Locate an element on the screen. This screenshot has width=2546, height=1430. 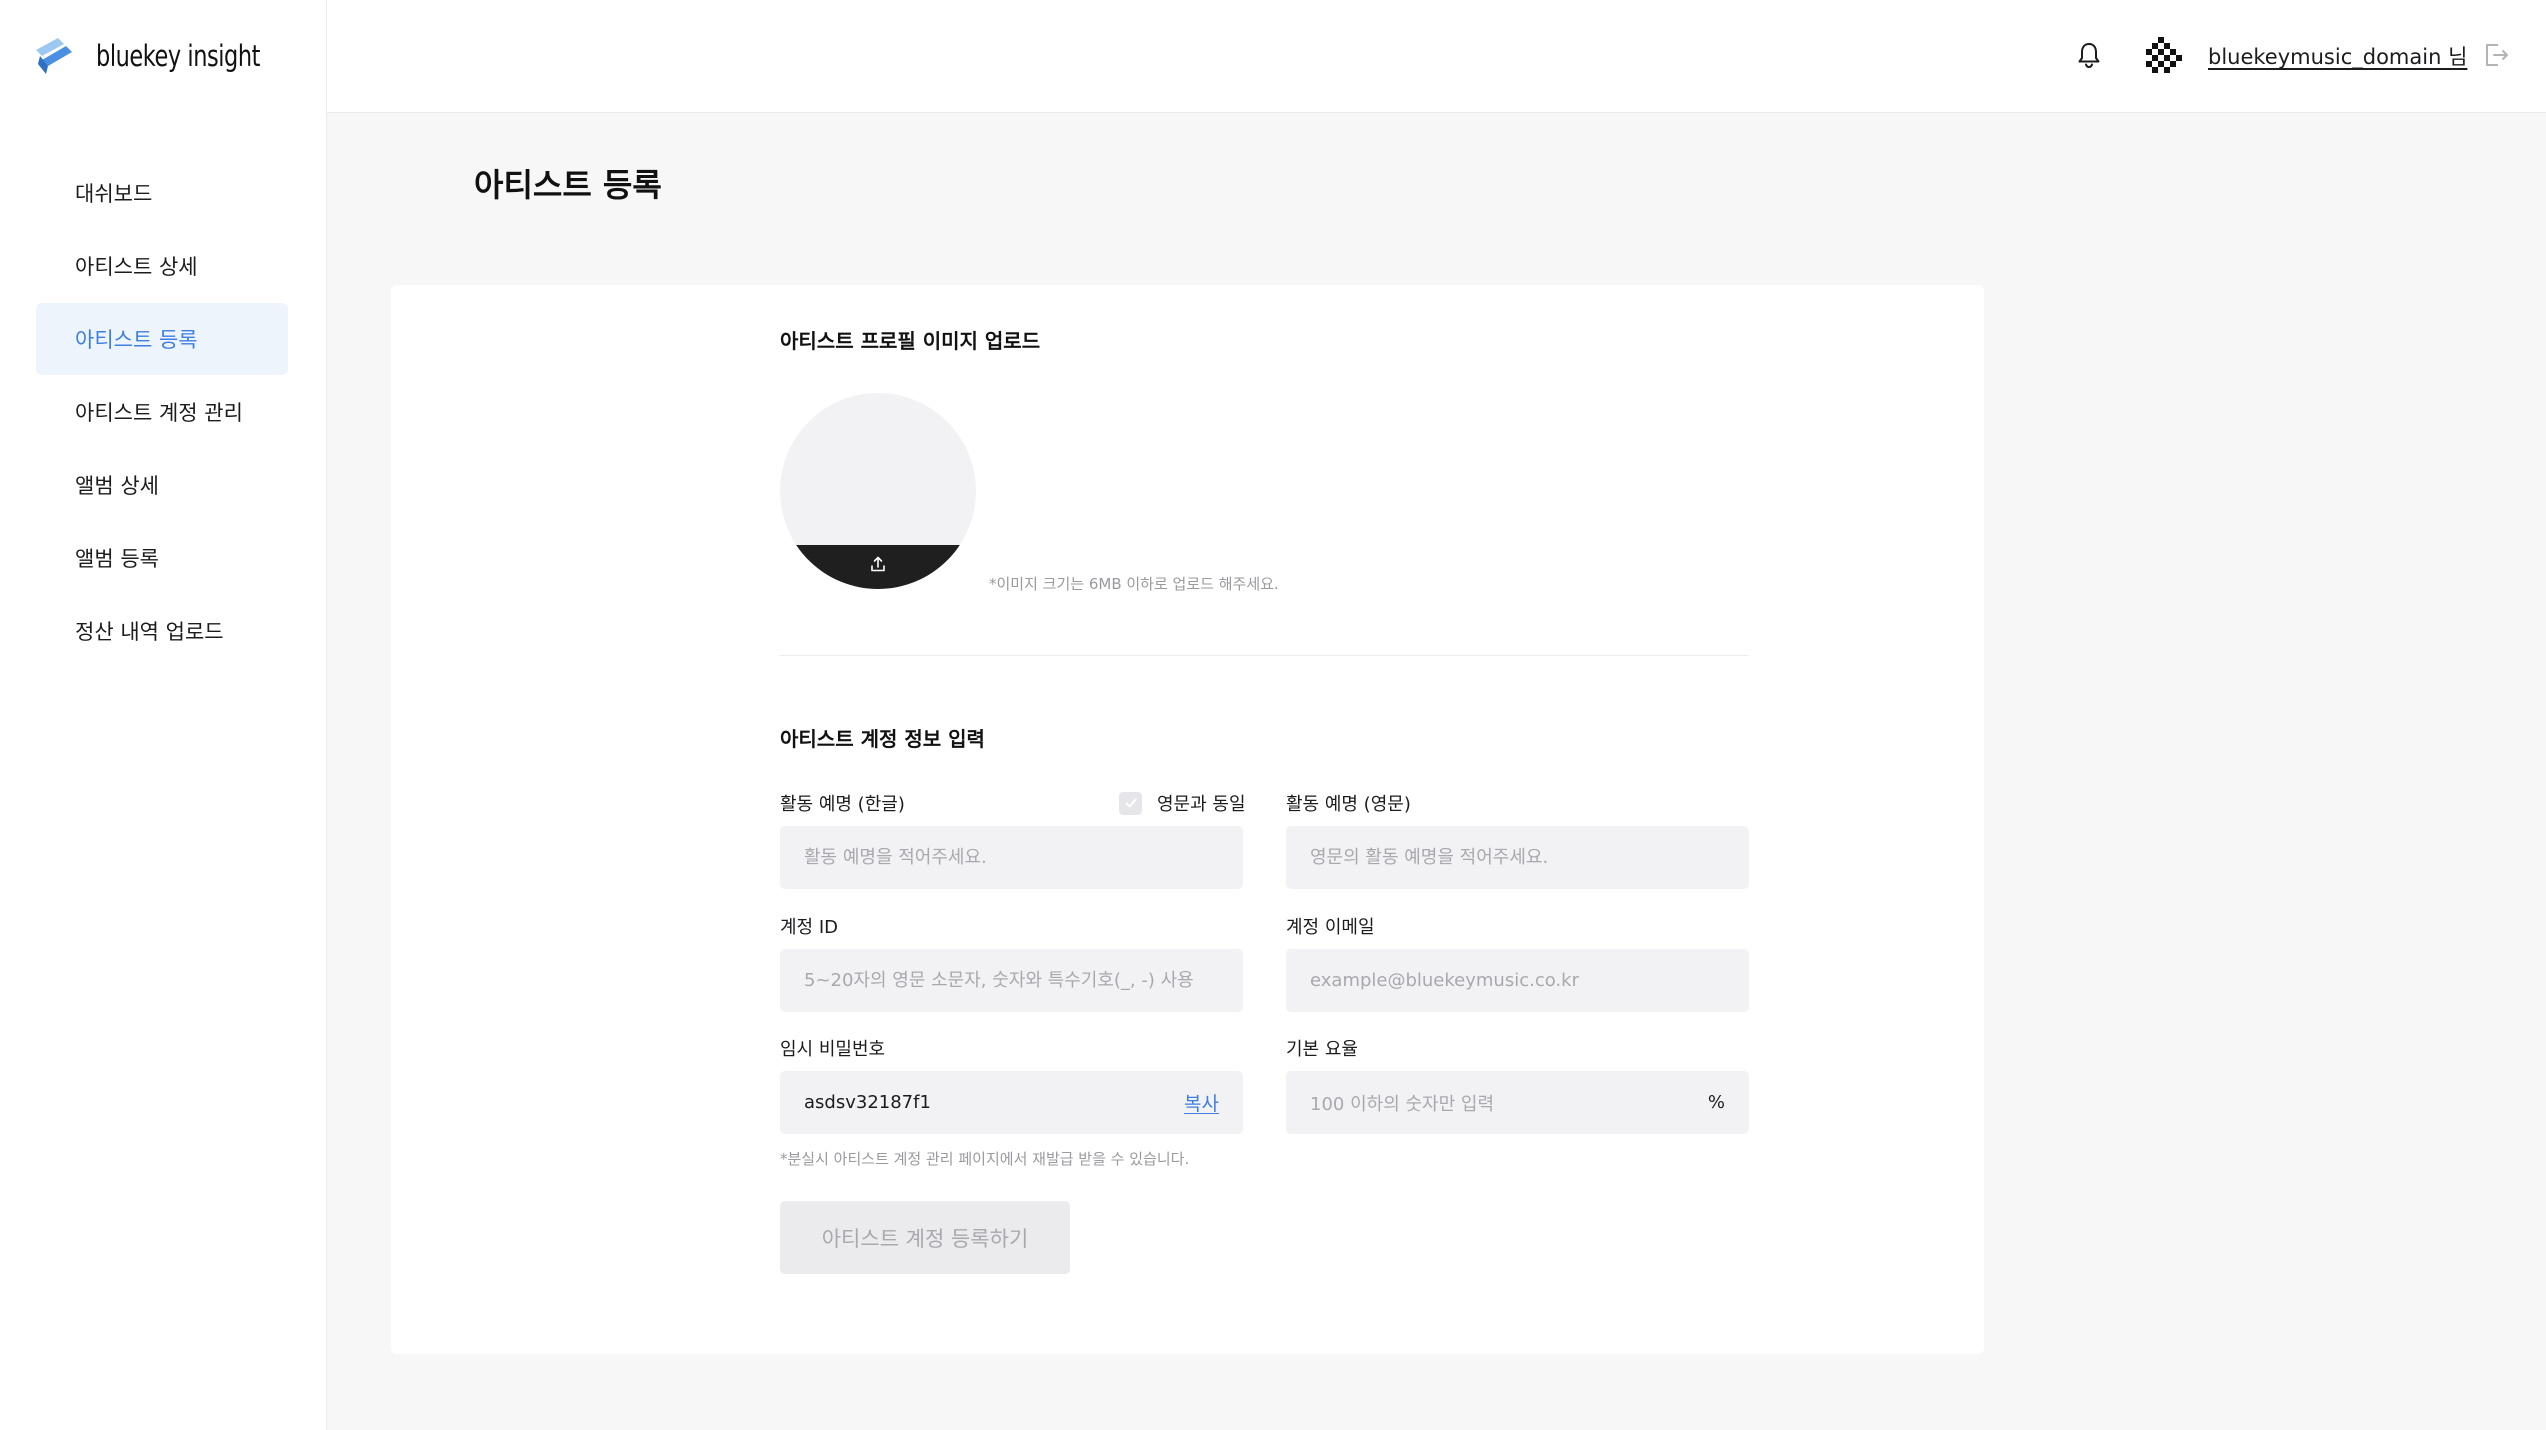
account-id-input is located at coordinates (1011, 980).